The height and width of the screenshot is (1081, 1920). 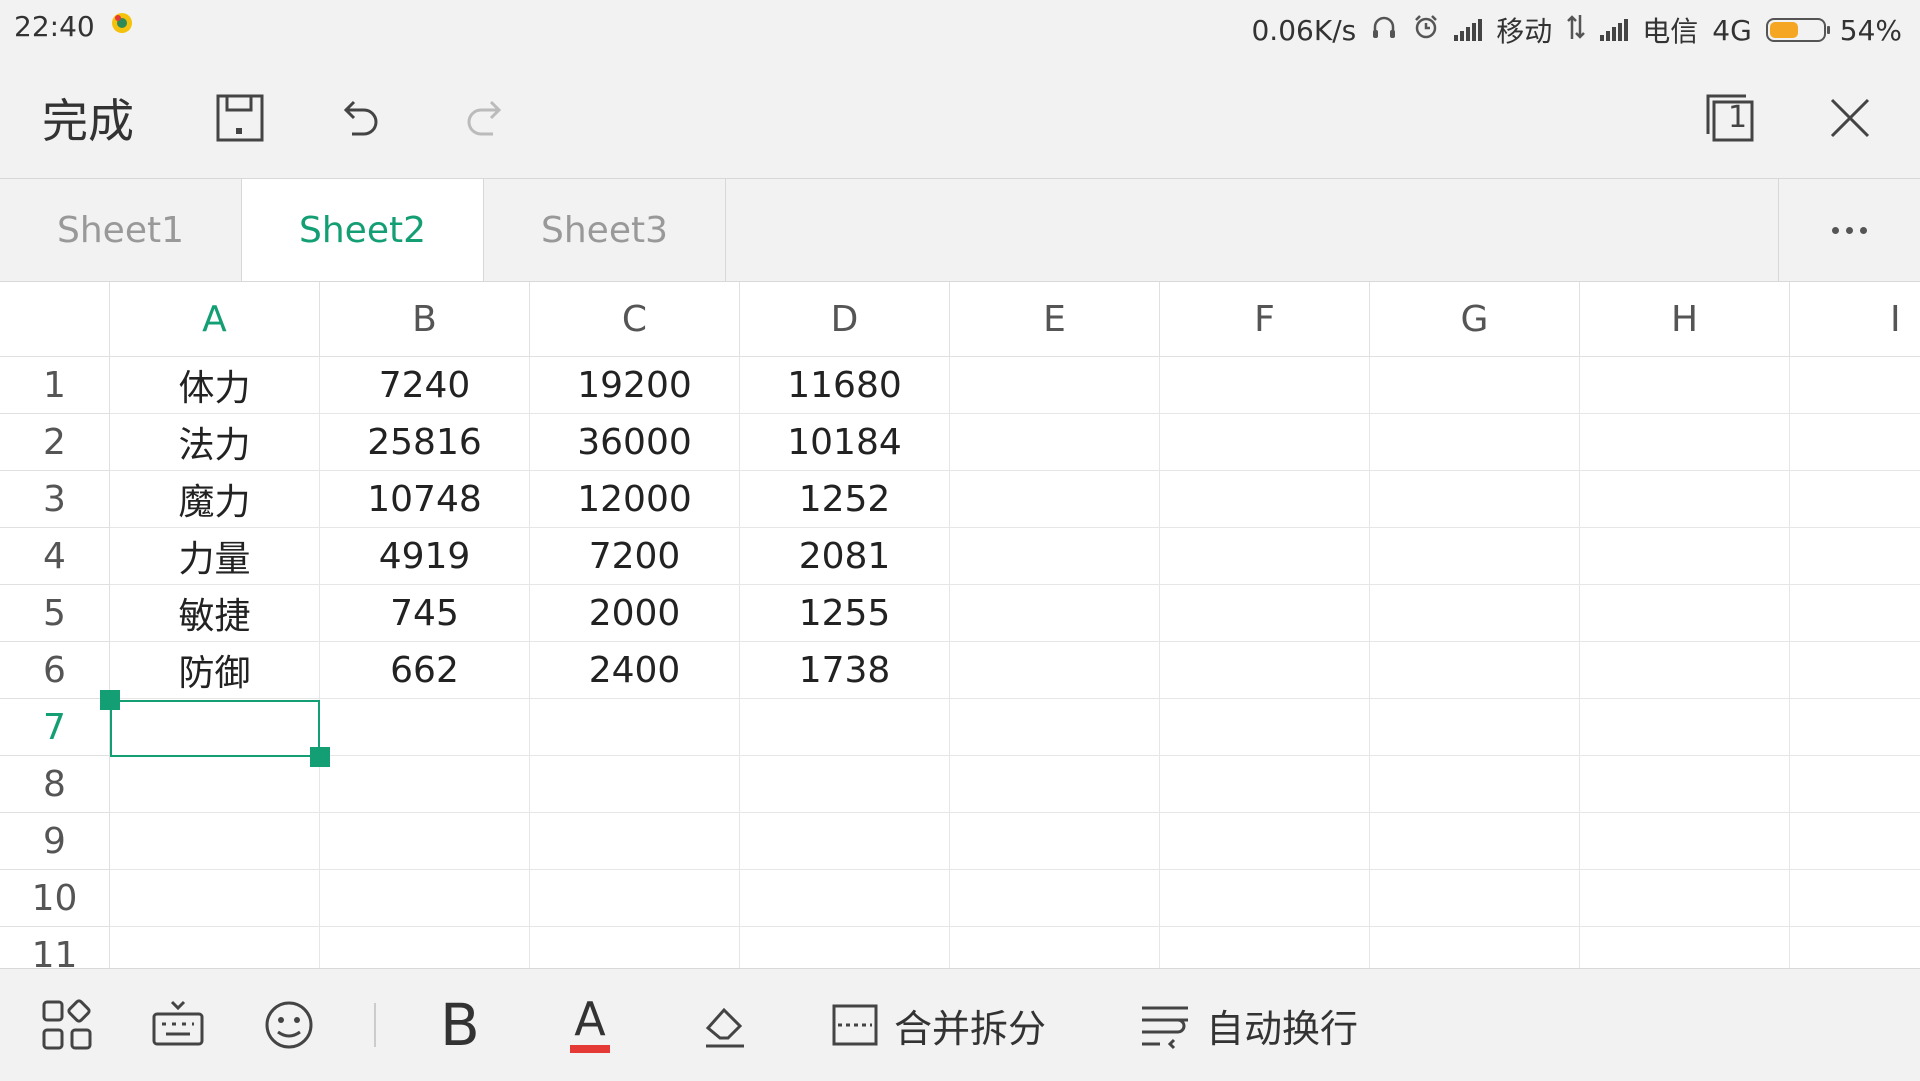 I want to click on column-header-f: F, so click(x=1265, y=319).